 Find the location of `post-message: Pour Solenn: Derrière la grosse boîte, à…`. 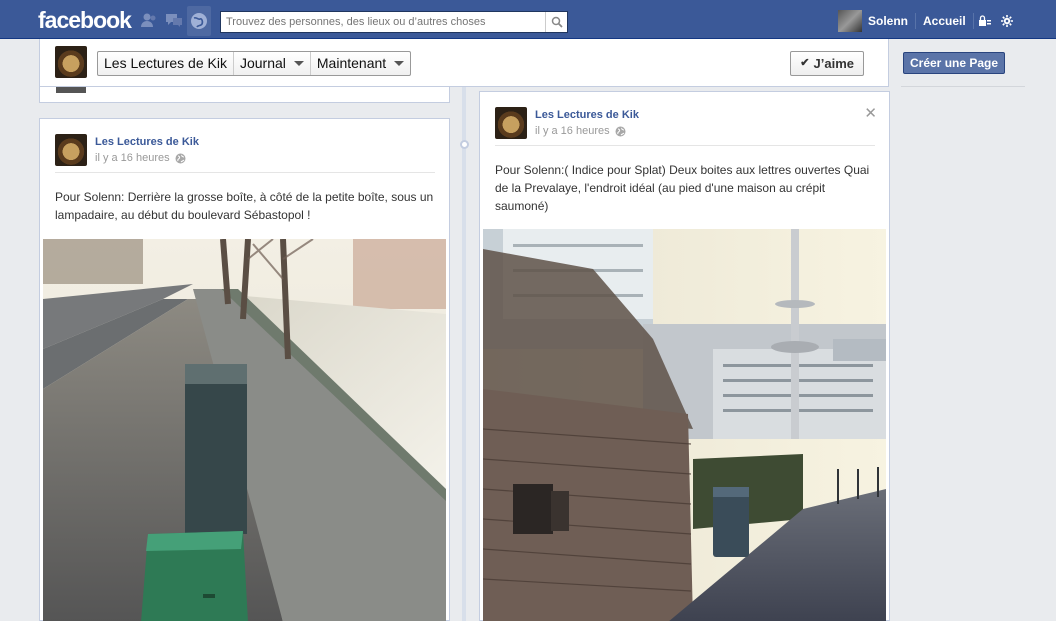

post-message: Pour Solenn: Derrière la grosse boîte, à… is located at coordinates (244, 206).